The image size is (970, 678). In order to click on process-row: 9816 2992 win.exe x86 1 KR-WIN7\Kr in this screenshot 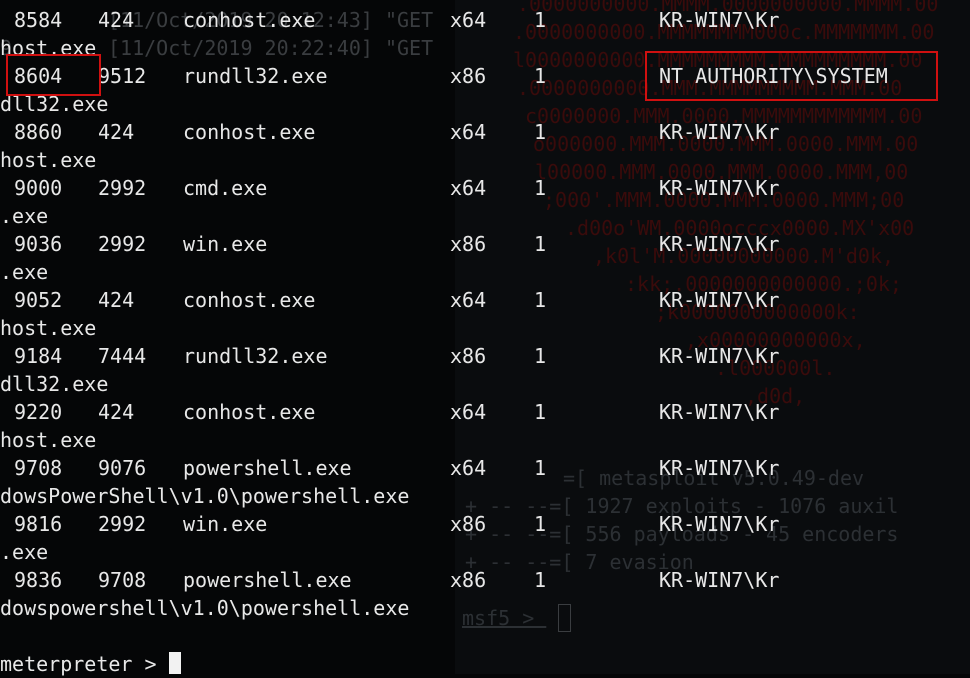, I will do `click(485, 524)`.